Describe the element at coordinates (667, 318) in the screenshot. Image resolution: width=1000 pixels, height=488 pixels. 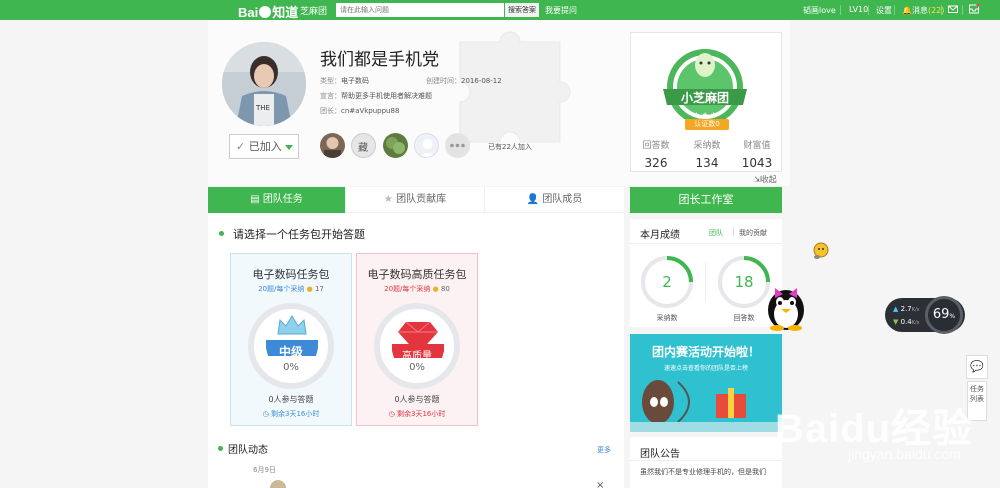
I see `adopted-label: 采纳数` at that location.